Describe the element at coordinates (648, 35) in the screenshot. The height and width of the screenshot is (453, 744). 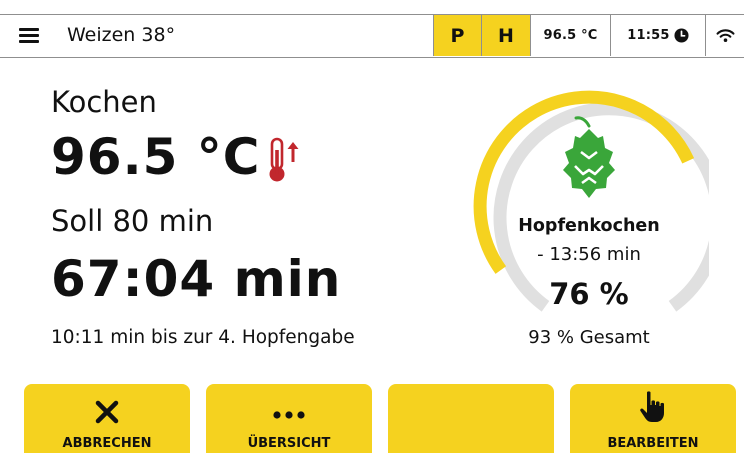
I see `clock-time: 11:55` at that location.